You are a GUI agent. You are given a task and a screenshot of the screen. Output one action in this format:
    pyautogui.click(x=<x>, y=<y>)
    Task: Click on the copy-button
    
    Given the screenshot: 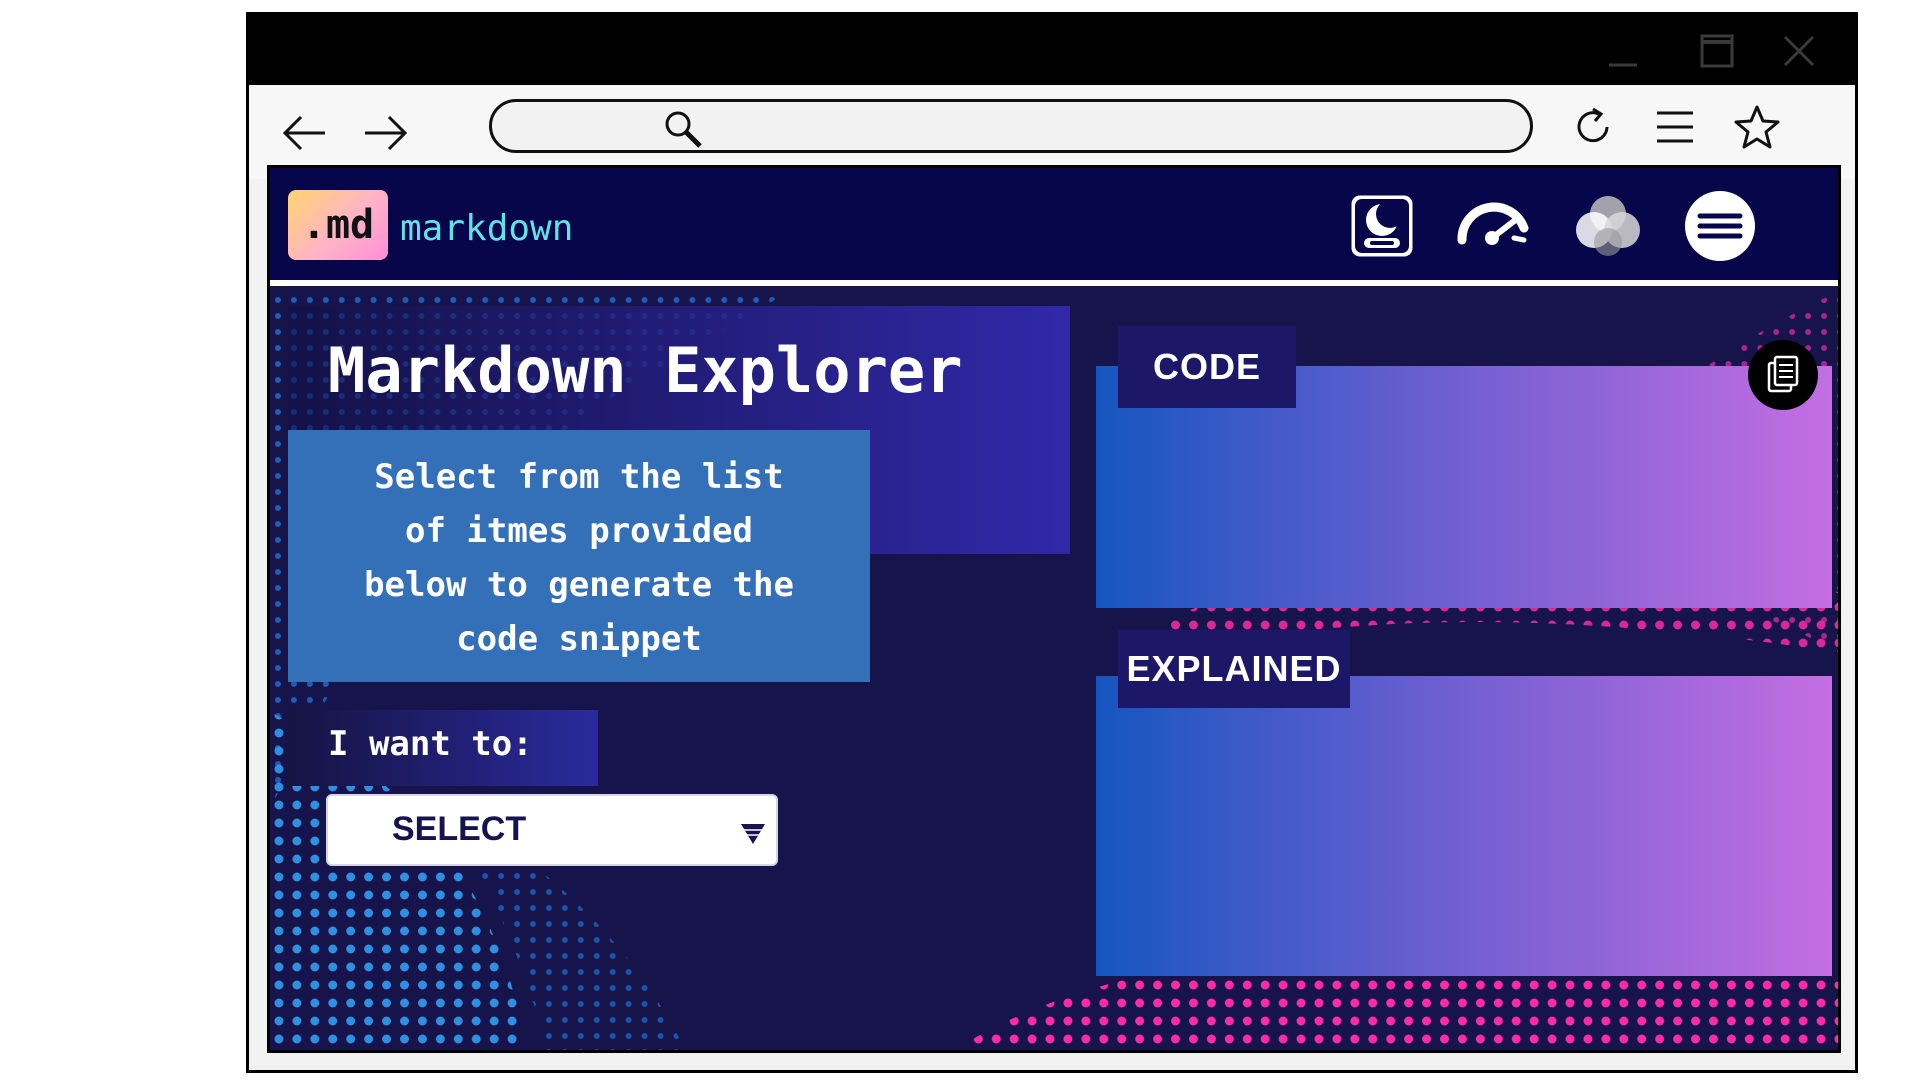 What is the action you would take?
    pyautogui.click(x=1783, y=375)
    